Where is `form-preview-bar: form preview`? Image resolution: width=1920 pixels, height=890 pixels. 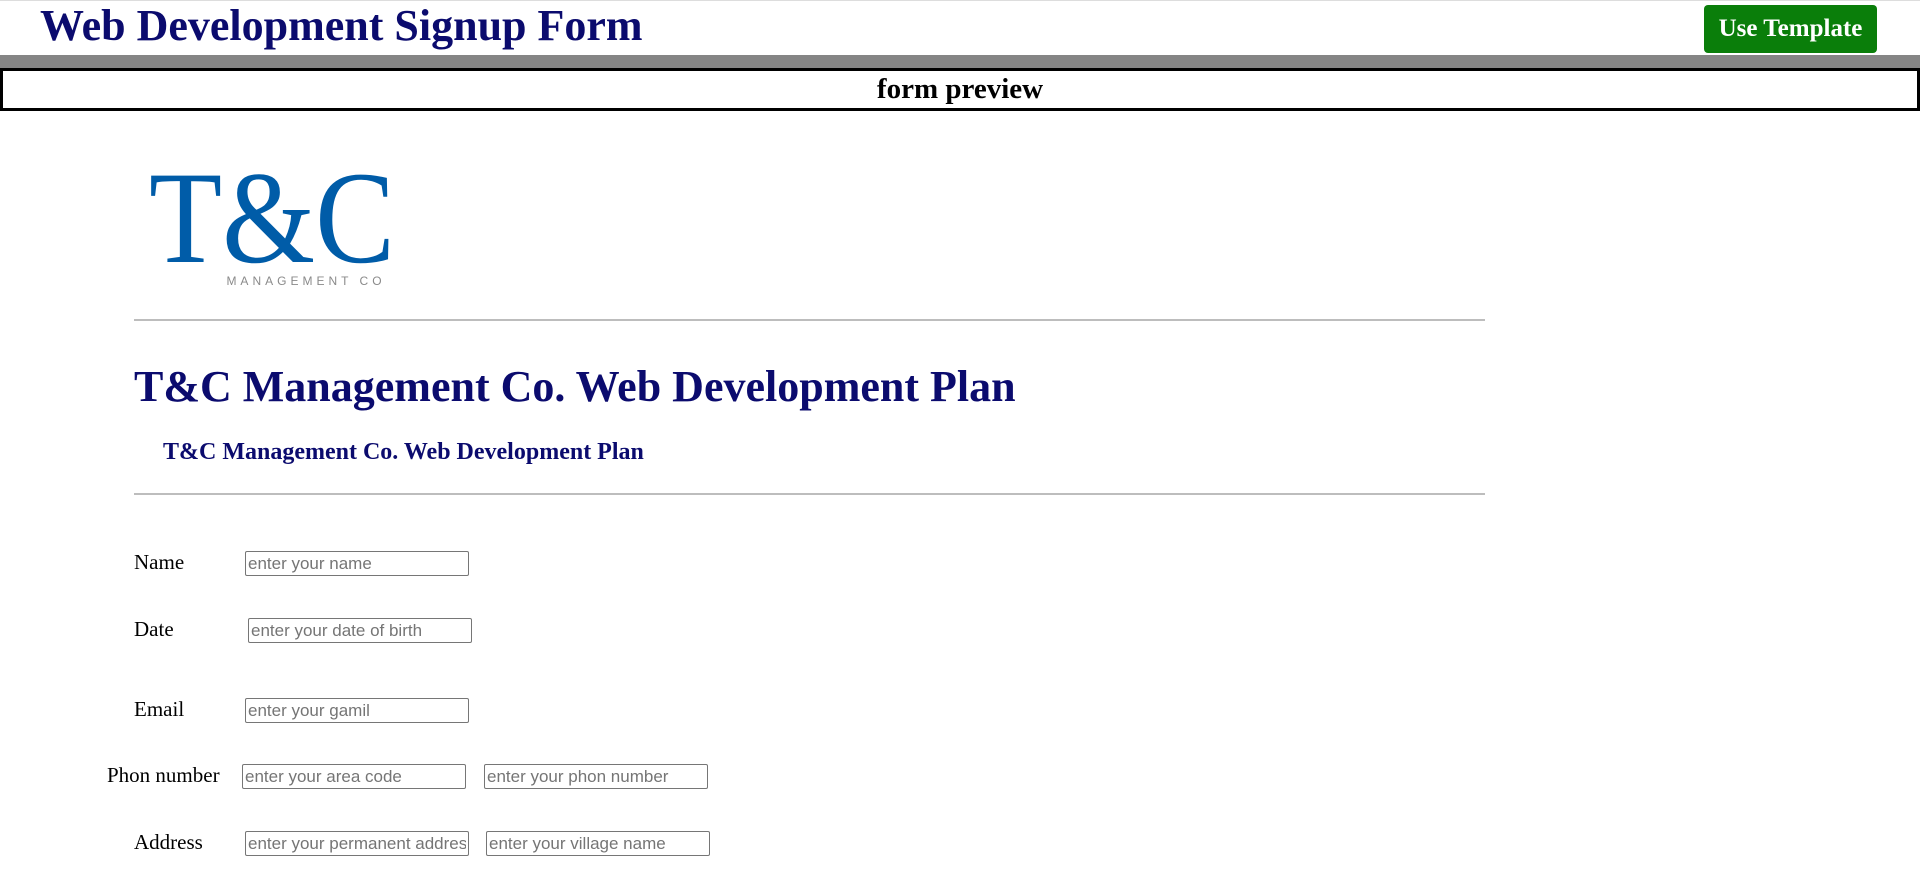
form-preview-bar: form preview is located at coordinates (960, 89).